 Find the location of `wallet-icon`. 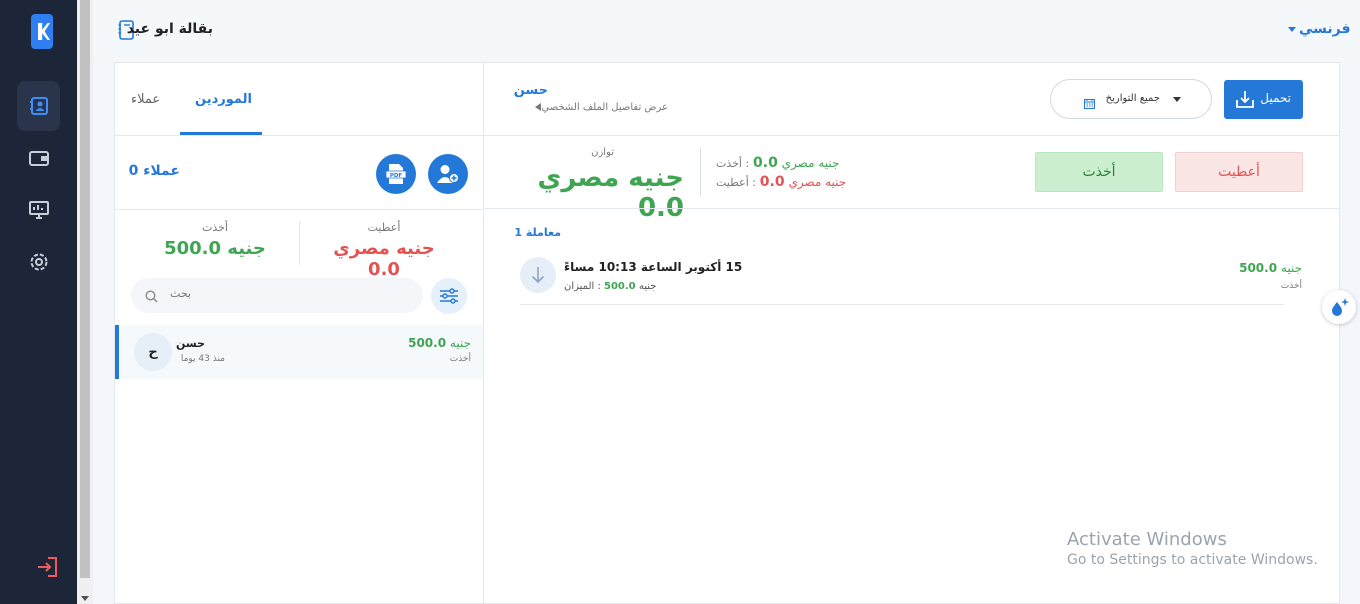

wallet-icon is located at coordinates (38, 158).